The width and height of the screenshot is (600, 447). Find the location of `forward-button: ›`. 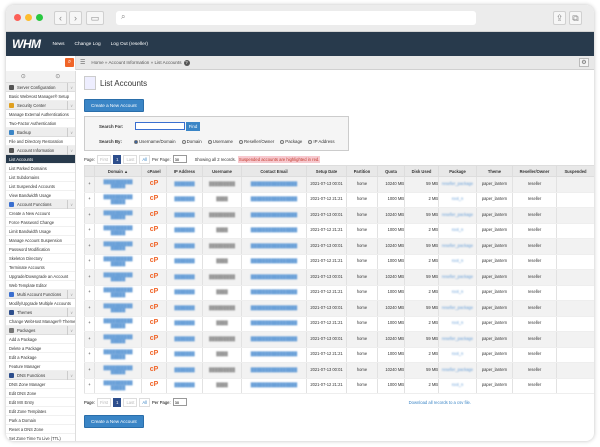

forward-button: › is located at coordinates (75, 18).